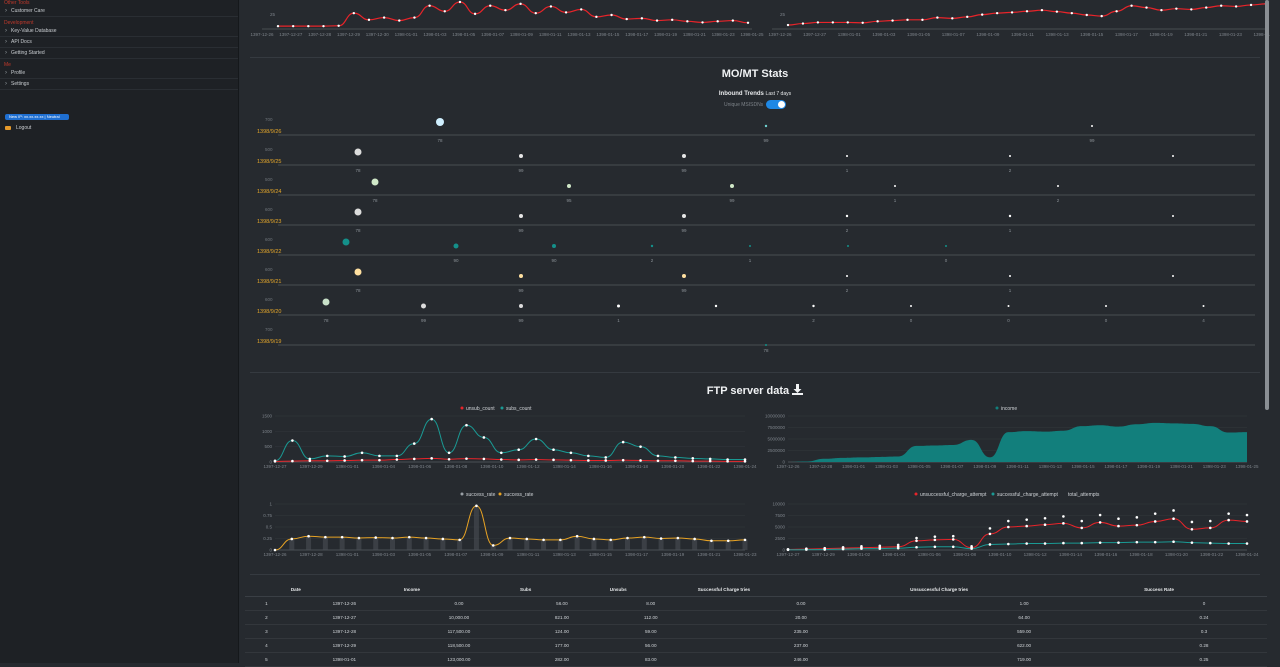 This screenshot has width=1280, height=667. I want to click on sidebar-item-api-docs: › API Docs, so click(119, 42).